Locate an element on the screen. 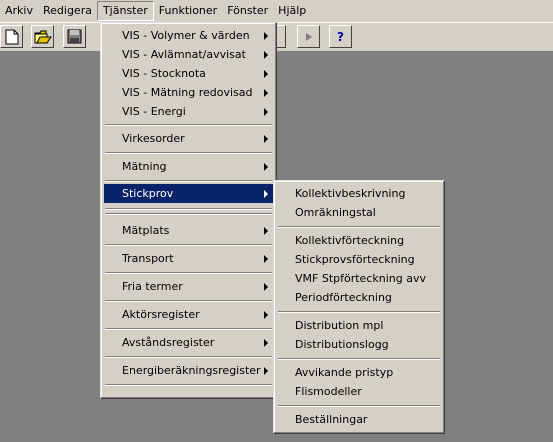 The height and width of the screenshot is (442, 553). save-button is located at coordinates (74, 36).